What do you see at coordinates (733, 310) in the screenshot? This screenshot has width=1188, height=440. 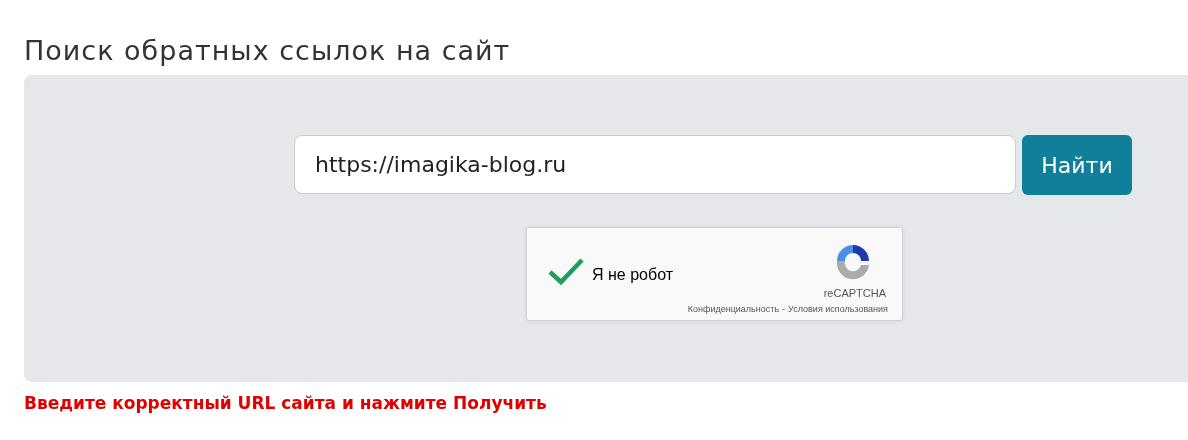 I see `privacy-link: Конфиденциальность` at bounding box center [733, 310].